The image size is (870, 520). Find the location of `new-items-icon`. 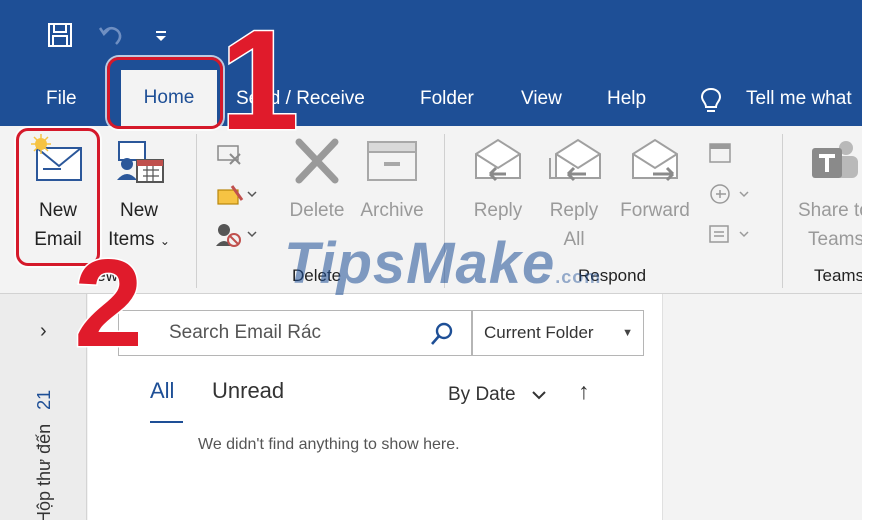

new-items-icon is located at coordinates (140, 162).